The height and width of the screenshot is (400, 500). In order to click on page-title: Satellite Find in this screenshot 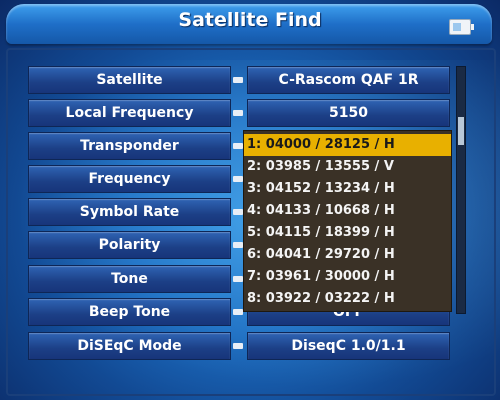, I will do `click(250, 20)`.